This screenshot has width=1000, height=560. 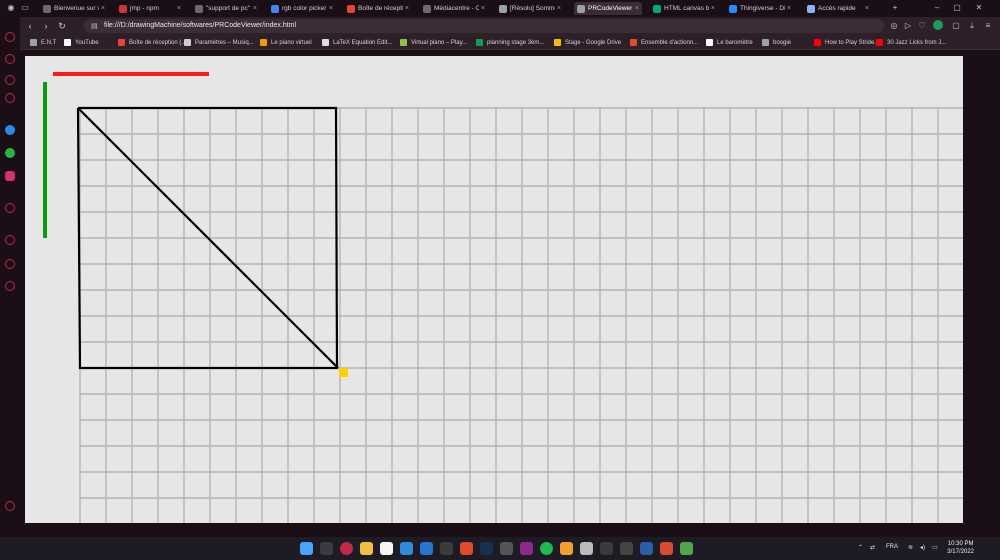 I want to click on bookmark-item: boogie, so click(x=776, y=42).